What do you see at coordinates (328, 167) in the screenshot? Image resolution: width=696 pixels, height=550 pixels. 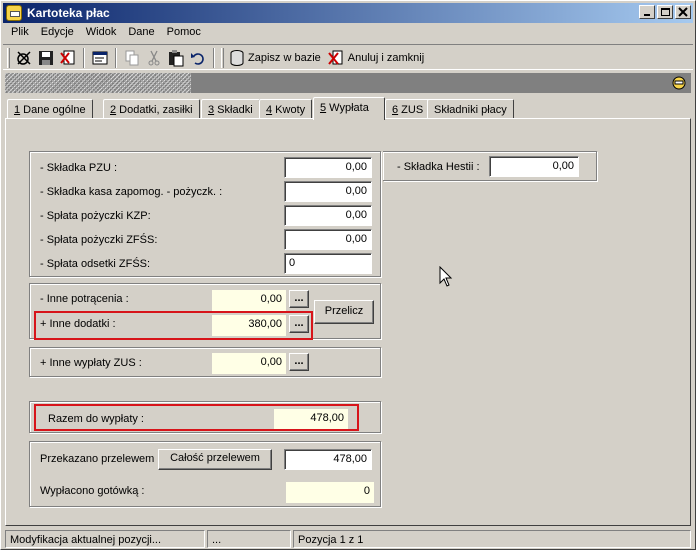 I see `pzu-input: 0,00` at bounding box center [328, 167].